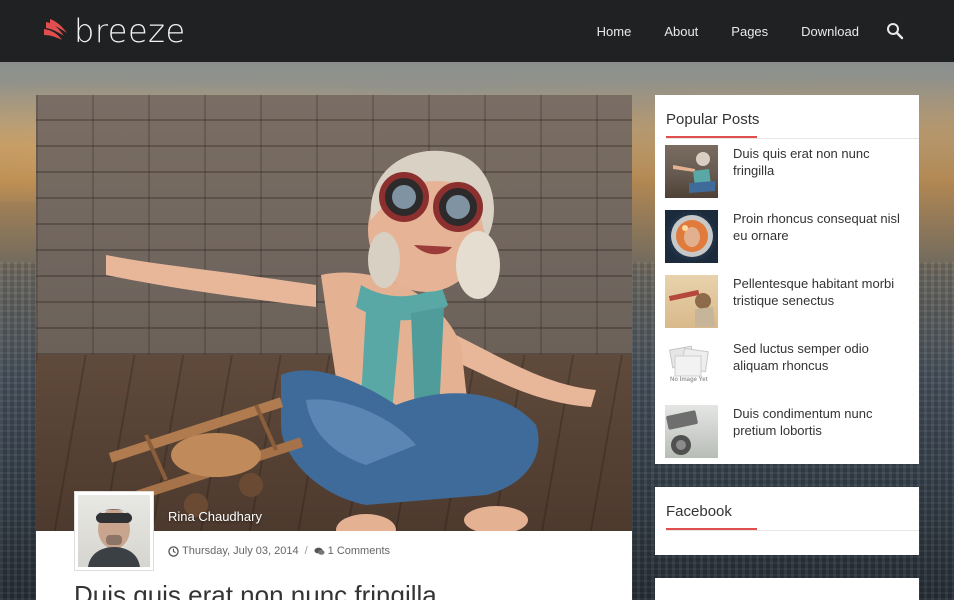  What do you see at coordinates (830, 31) in the screenshot?
I see `nav-item-download: Download` at bounding box center [830, 31].